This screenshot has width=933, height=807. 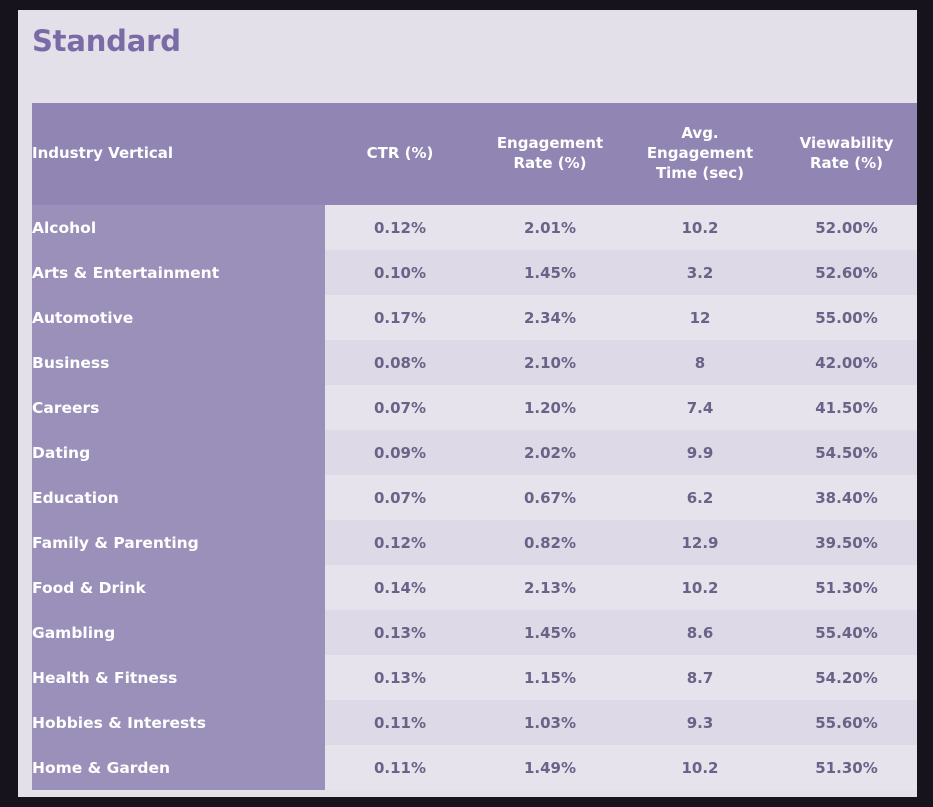 What do you see at coordinates (178, 587) in the screenshot?
I see `cell-industry-vertical: Food & Drink` at bounding box center [178, 587].